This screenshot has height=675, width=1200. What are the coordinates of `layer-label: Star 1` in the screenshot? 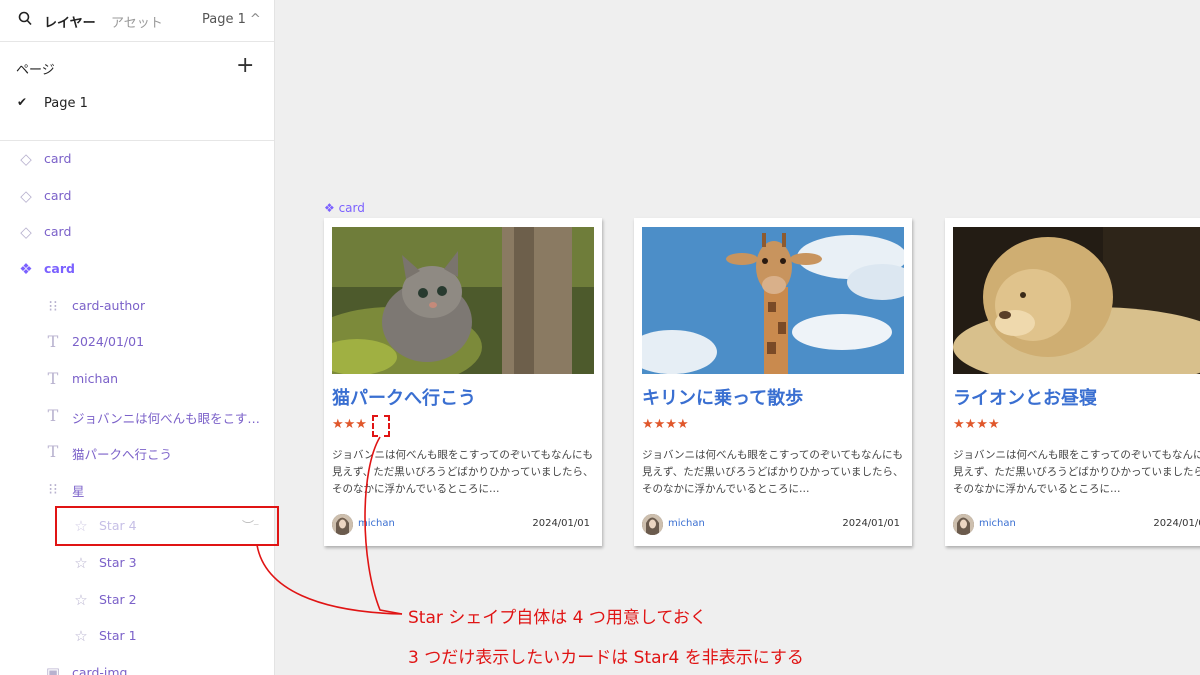 It's located at (118, 635).